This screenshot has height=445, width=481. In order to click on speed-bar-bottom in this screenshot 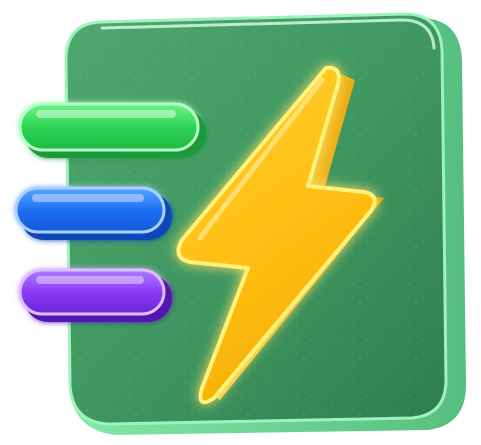, I will do `click(95, 295)`.